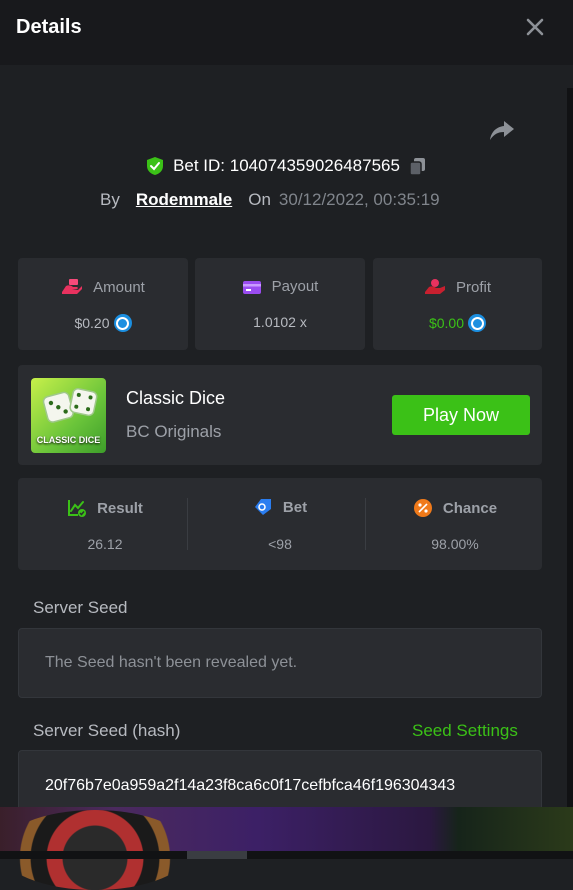  What do you see at coordinates (174, 431) in the screenshot?
I see `game-provider: BC Originals` at bounding box center [174, 431].